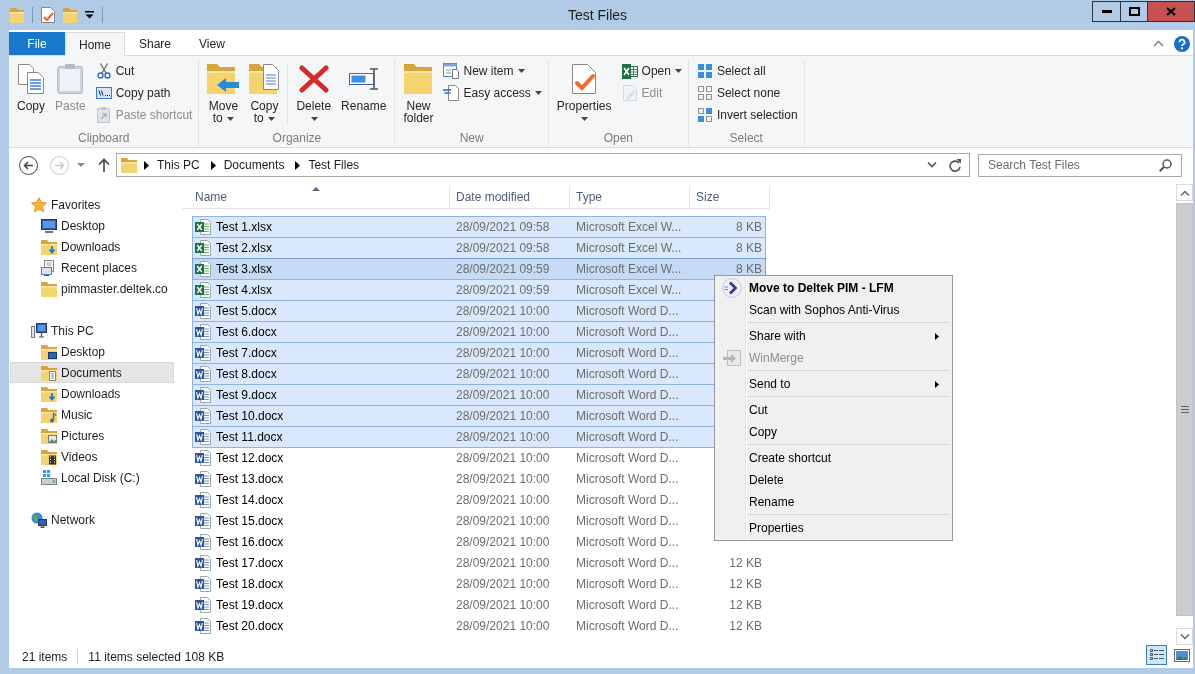 Image resolution: width=1195 pixels, height=674 pixels. Describe the element at coordinates (250, 542) in the screenshot. I see `file-name: Test 16.docx` at that location.